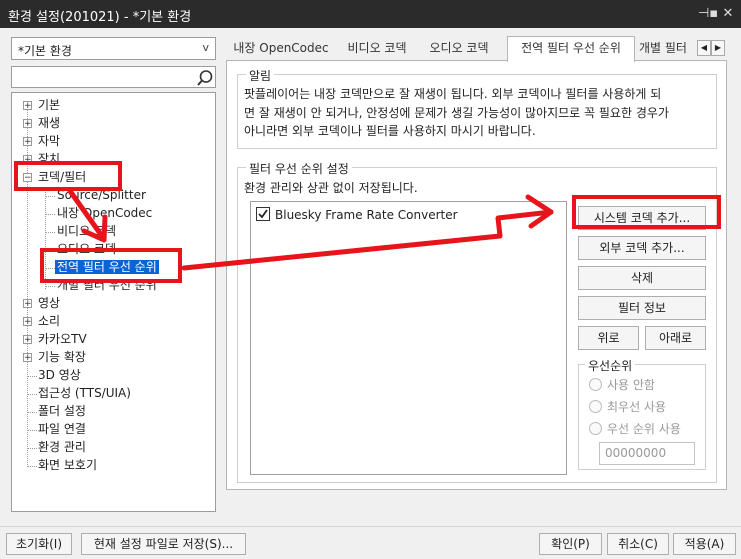  I want to click on preset-combo: *기본 환경 v, so click(113, 48).